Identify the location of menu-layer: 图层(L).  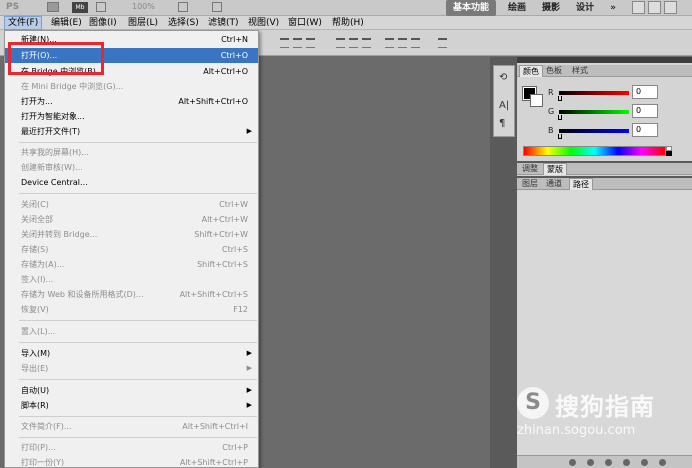
(143, 23).